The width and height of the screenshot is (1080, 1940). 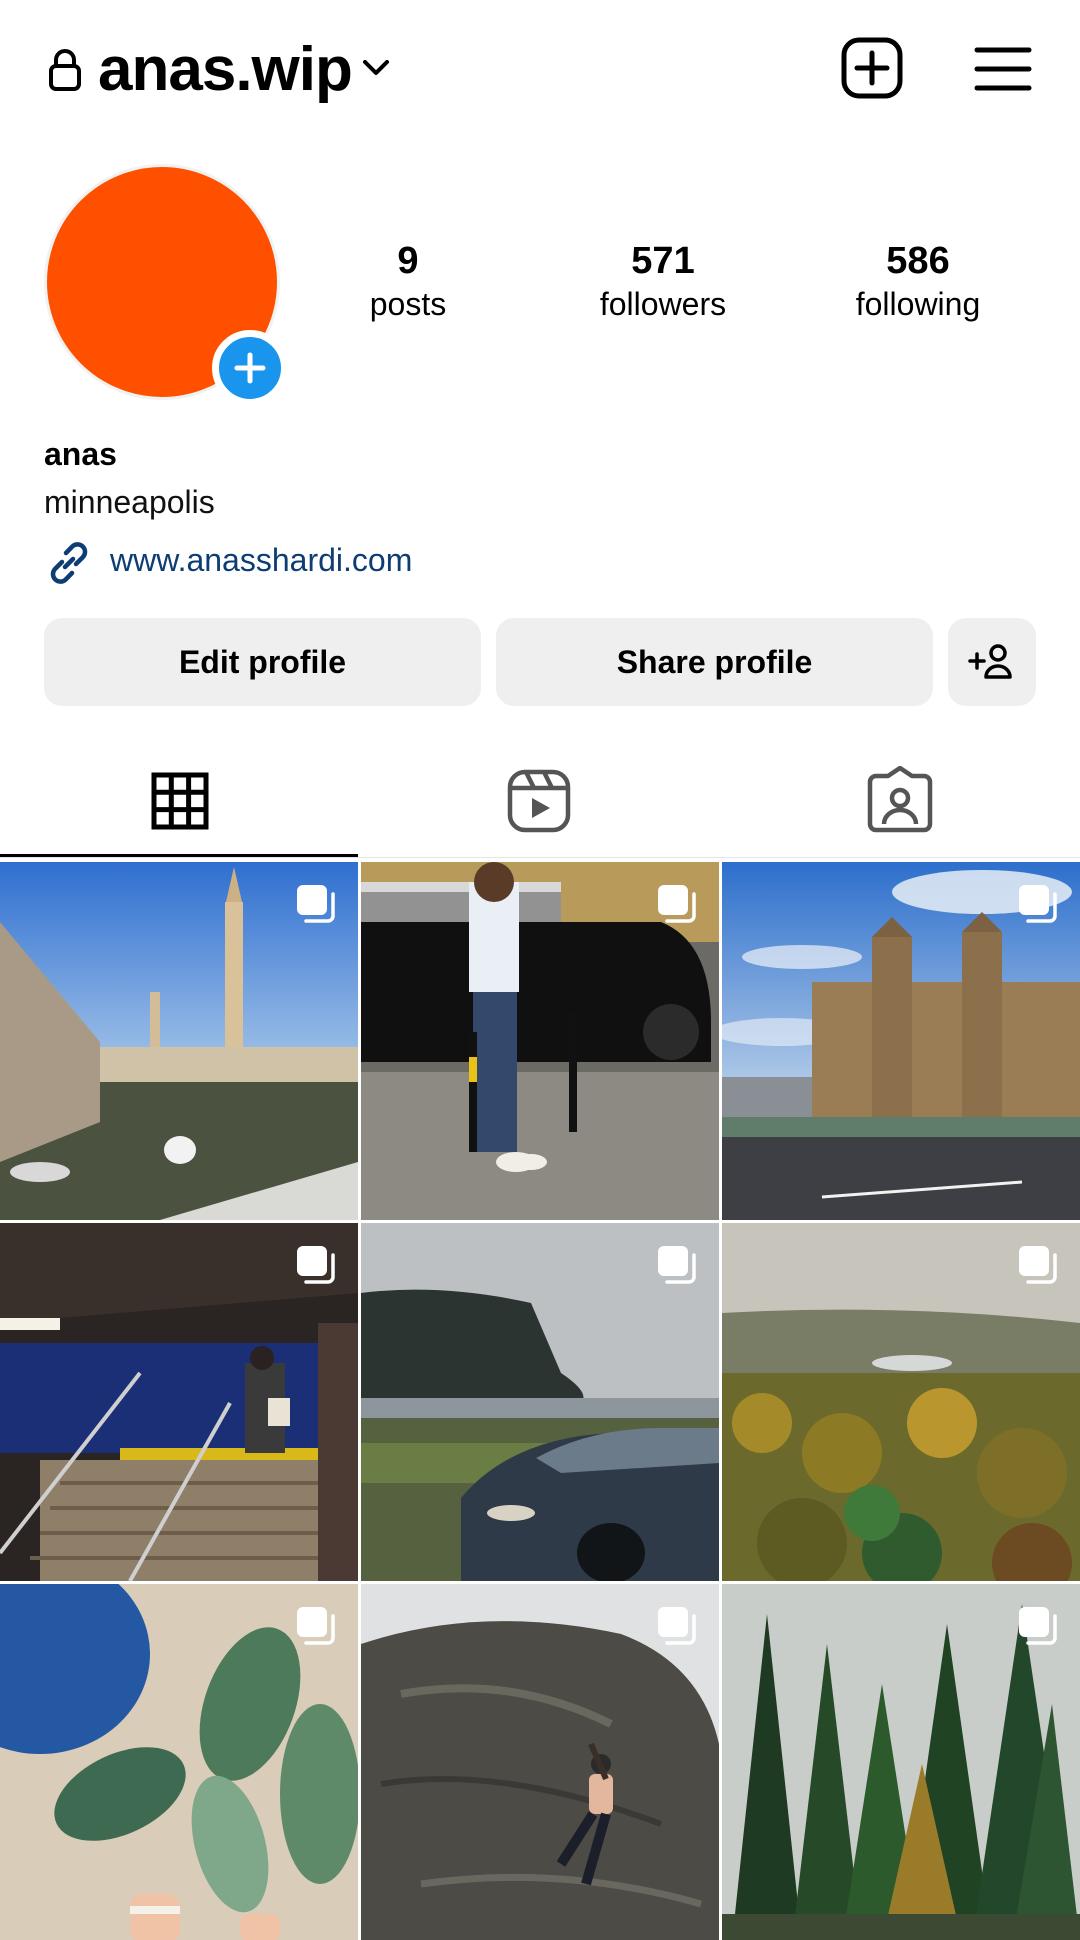 I want to click on followers-count: 571 followers, so click(x=663, y=281).